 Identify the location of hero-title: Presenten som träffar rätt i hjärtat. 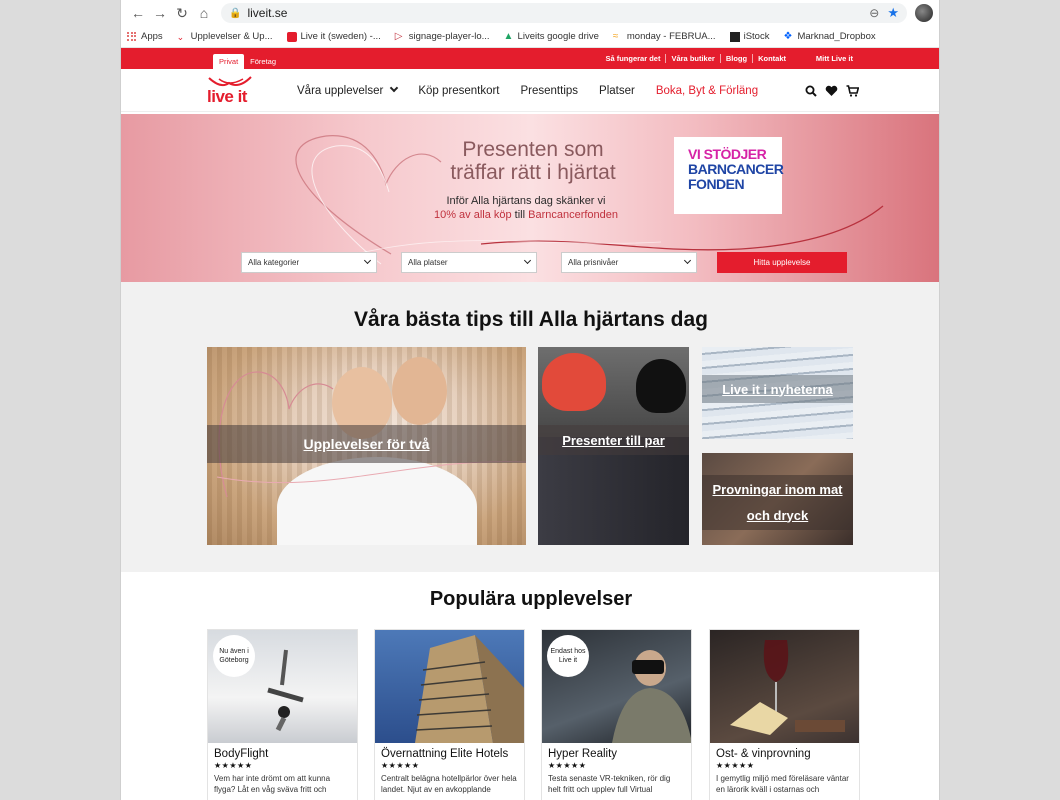
(533, 161).